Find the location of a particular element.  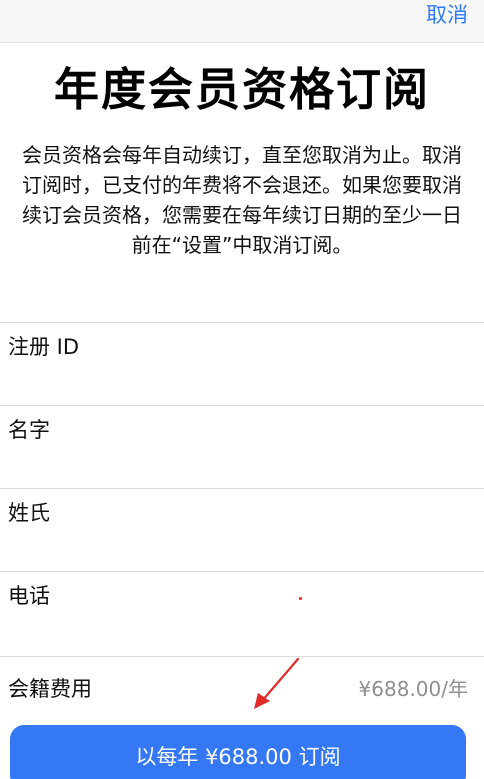

cancel-button: 取消 is located at coordinates (447, 15).